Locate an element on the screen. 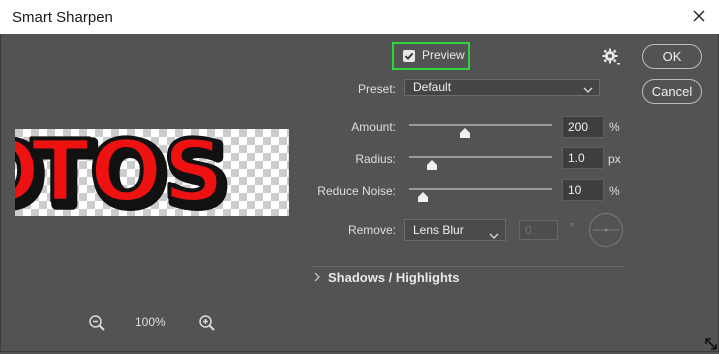  preview-text: TOS is located at coordinates (128, 172).